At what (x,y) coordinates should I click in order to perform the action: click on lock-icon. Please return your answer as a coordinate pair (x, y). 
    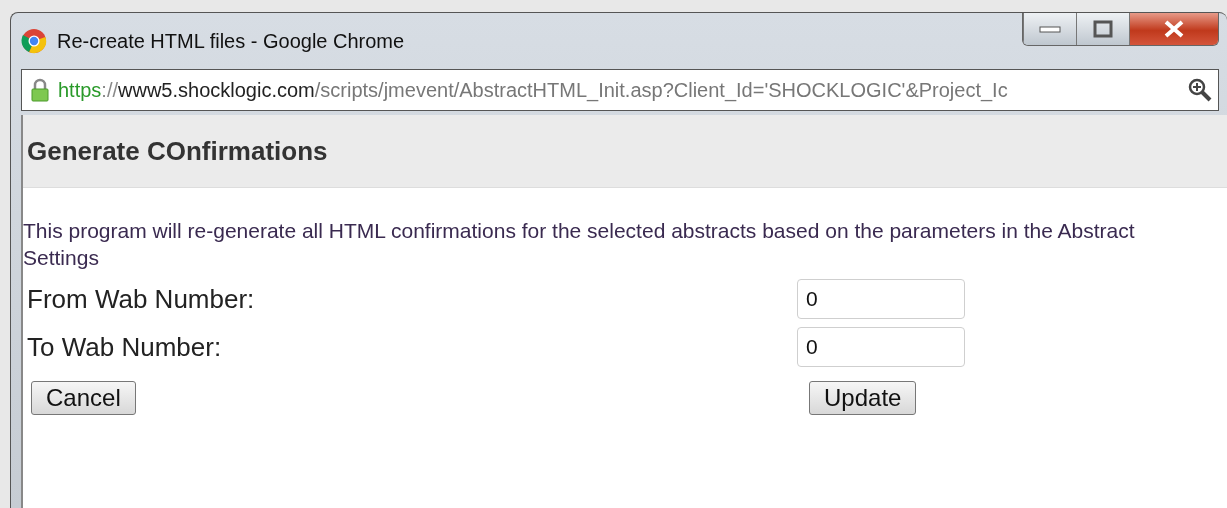
    Looking at the image, I should click on (40, 90).